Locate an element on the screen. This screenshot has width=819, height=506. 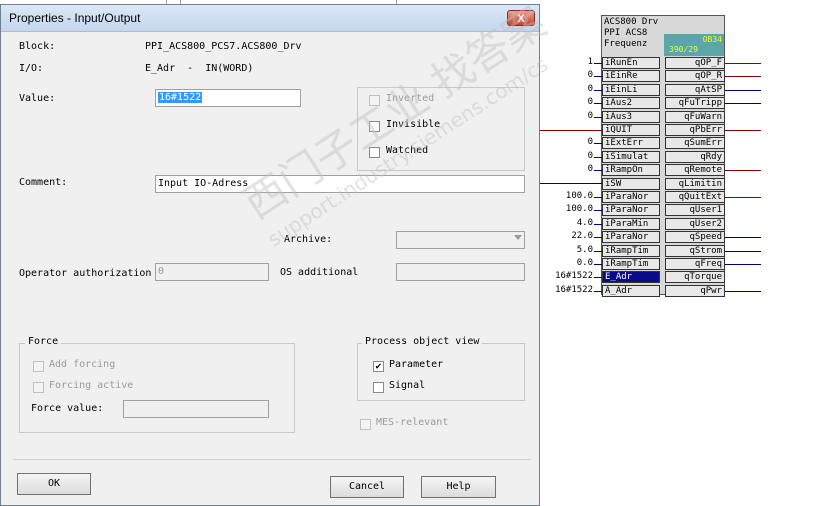
block-header-line: Frequenz is located at coordinates (626, 44).